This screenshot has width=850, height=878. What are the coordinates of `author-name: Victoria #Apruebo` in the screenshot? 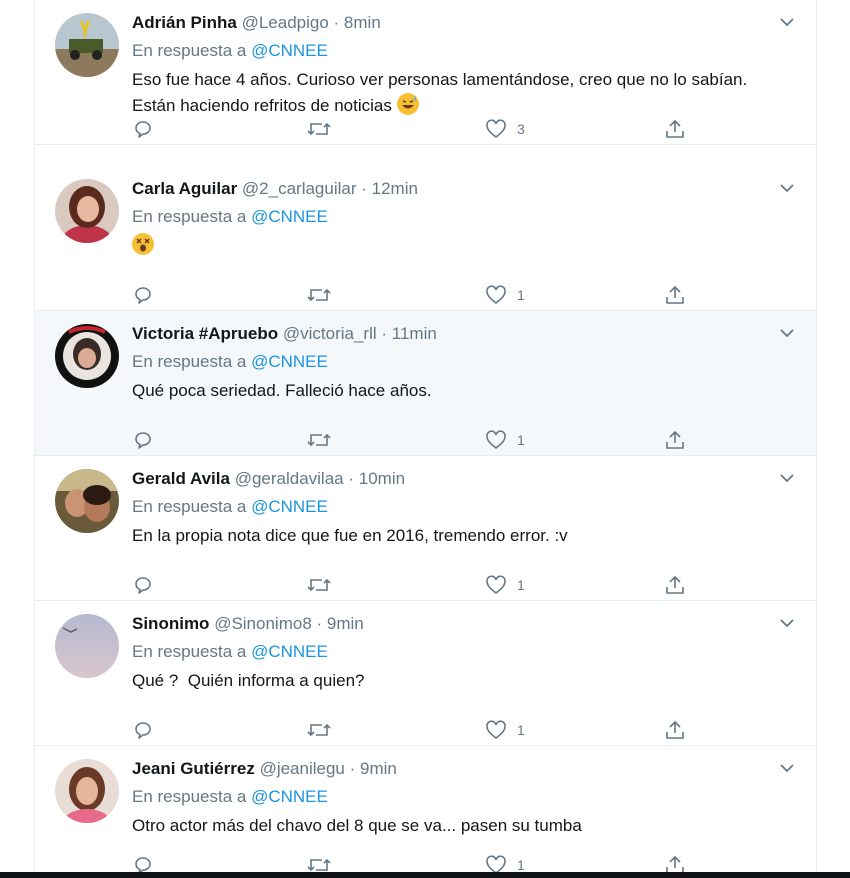 It's located at (205, 333).